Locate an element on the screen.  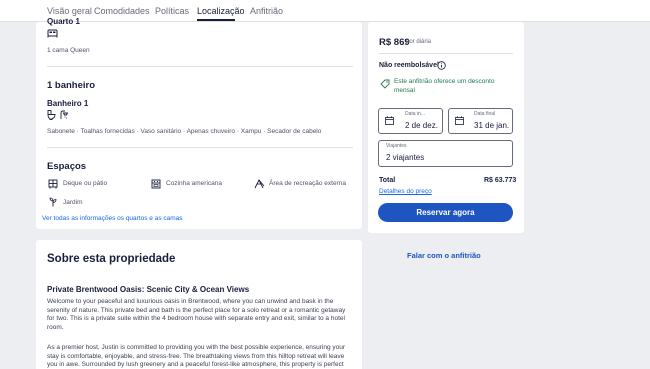
space-label-kitchen: Cozinha americana is located at coordinates (194, 183).